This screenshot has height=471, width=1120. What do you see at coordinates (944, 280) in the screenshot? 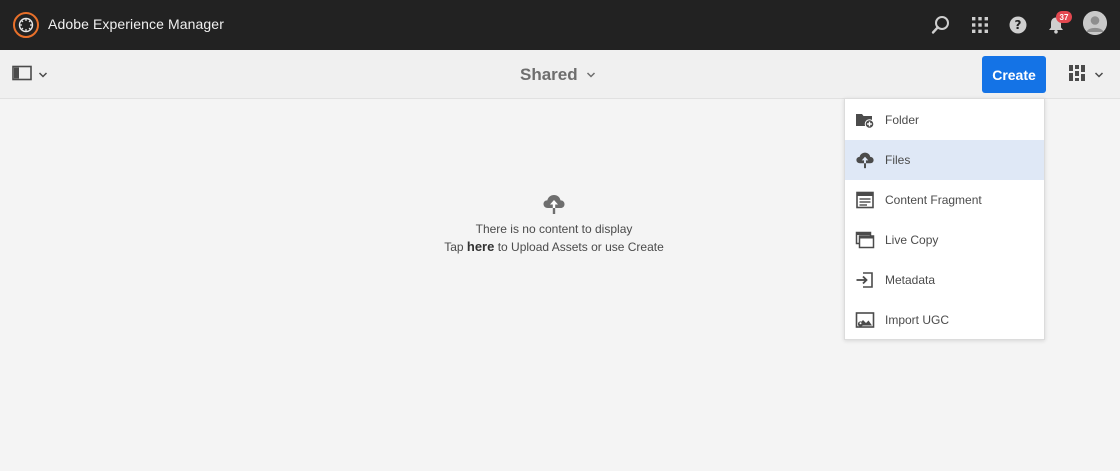
I see `menu-item-metadata: Metadata` at bounding box center [944, 280].